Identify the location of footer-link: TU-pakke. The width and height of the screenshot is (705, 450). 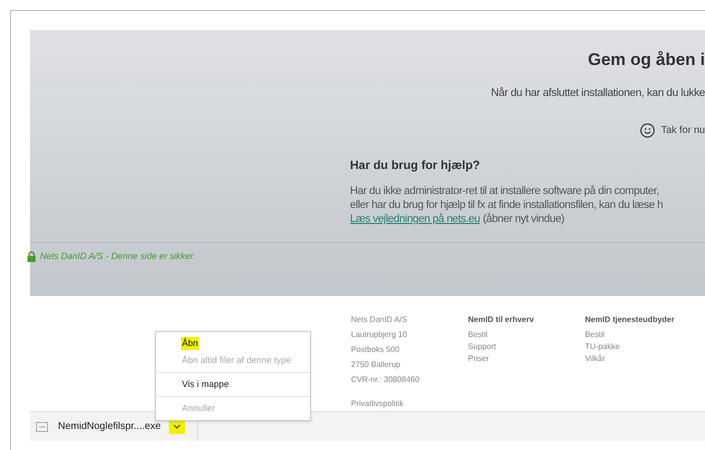
(643, 347).